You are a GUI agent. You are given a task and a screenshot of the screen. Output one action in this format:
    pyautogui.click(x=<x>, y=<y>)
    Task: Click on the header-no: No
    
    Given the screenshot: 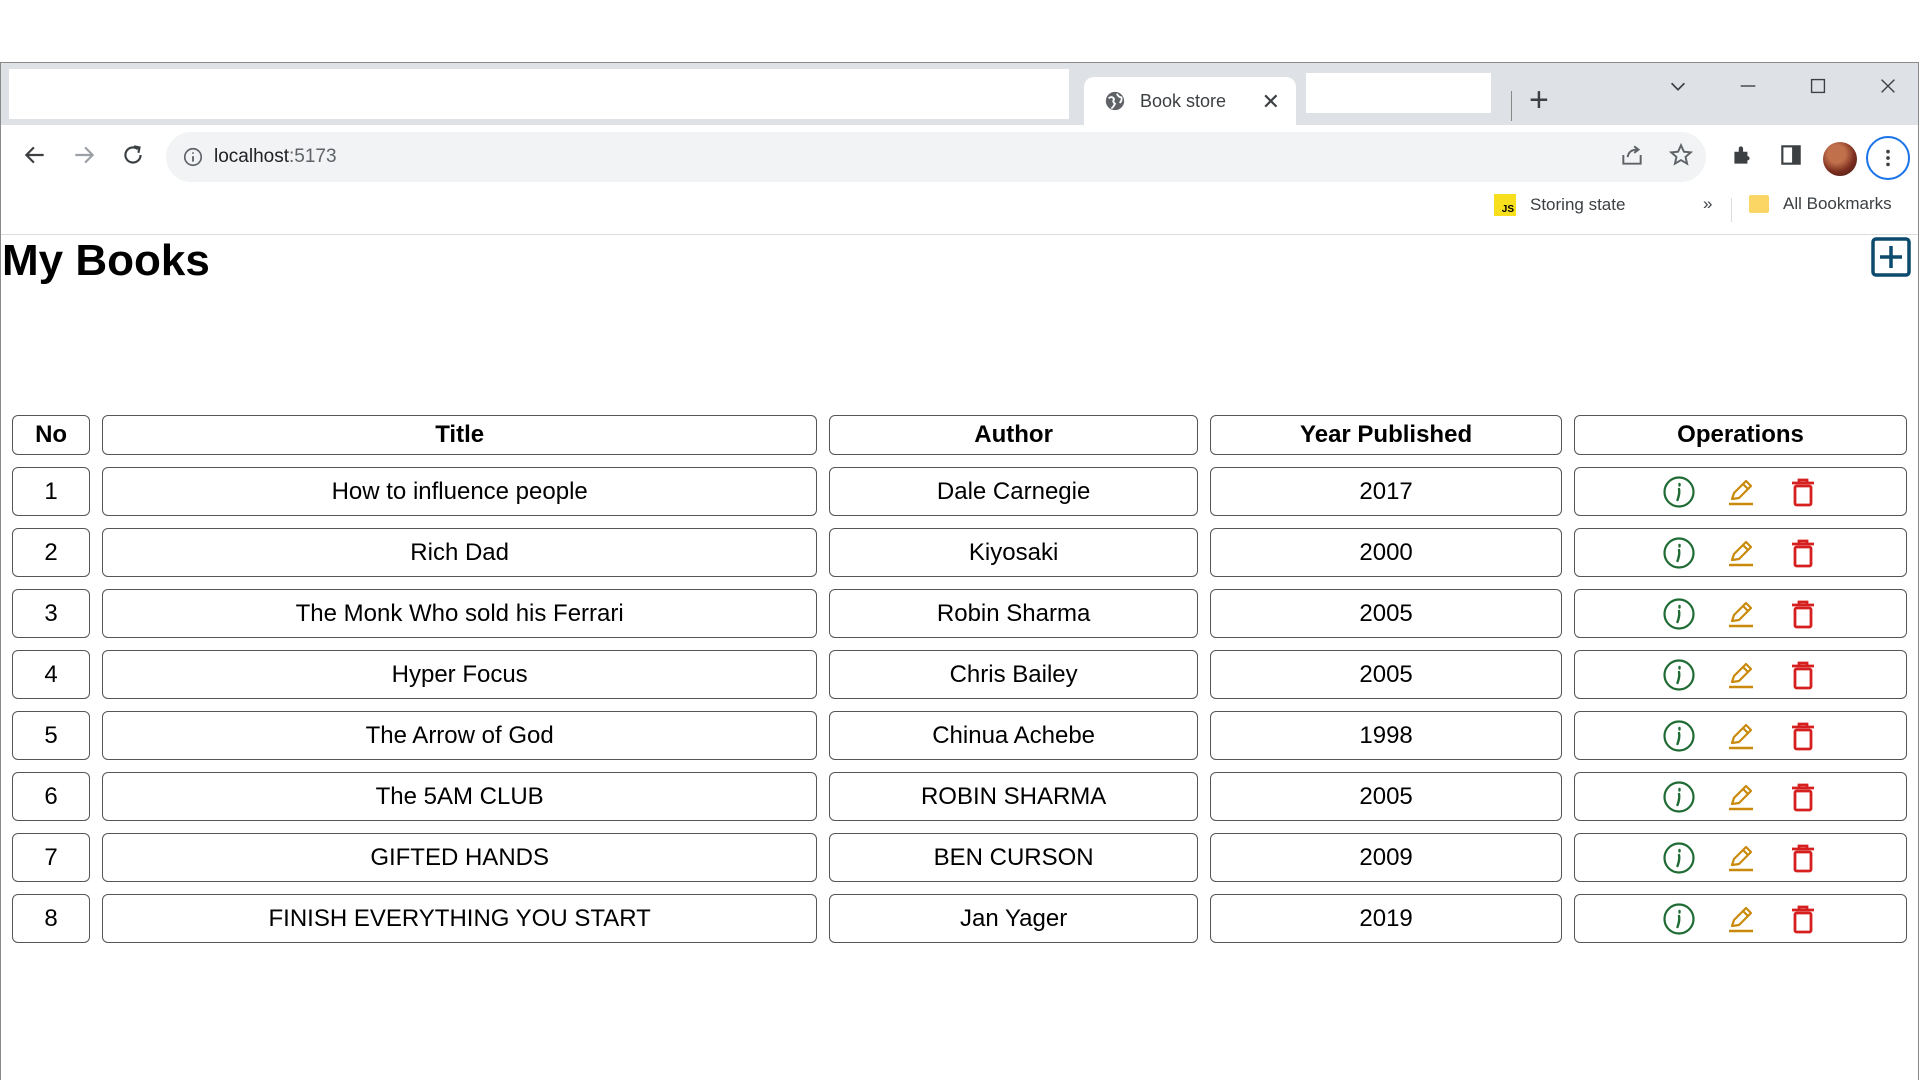 What is the action you would take?
    pyautogui.click(x=51, y=435)
    